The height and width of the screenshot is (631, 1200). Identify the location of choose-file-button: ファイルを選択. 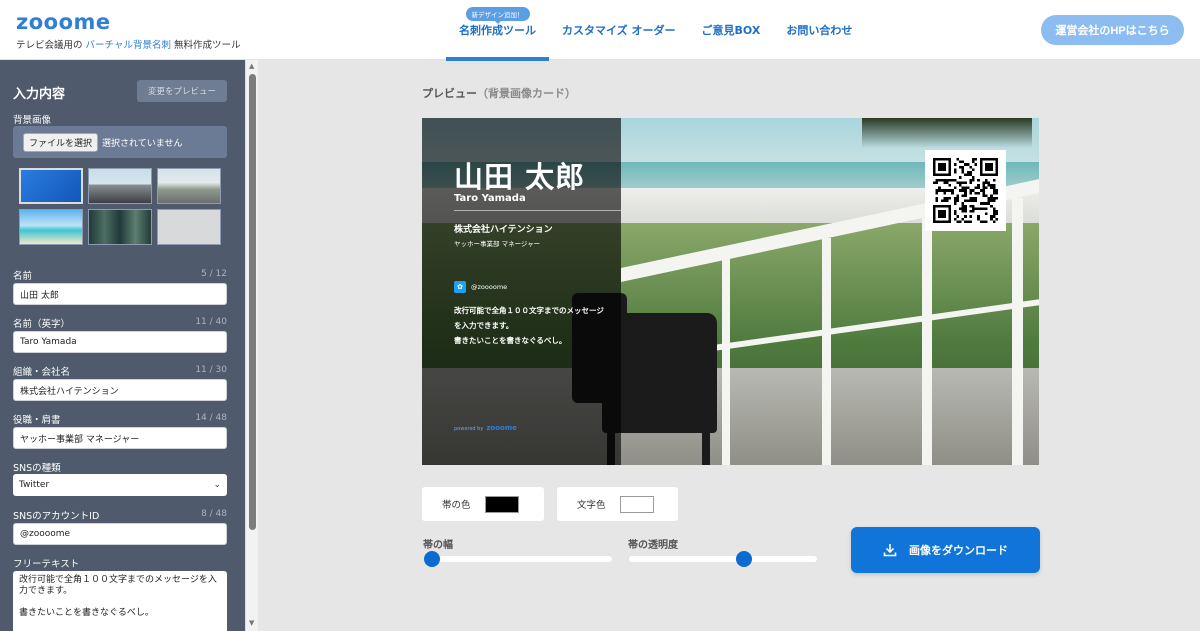
(61, 142).